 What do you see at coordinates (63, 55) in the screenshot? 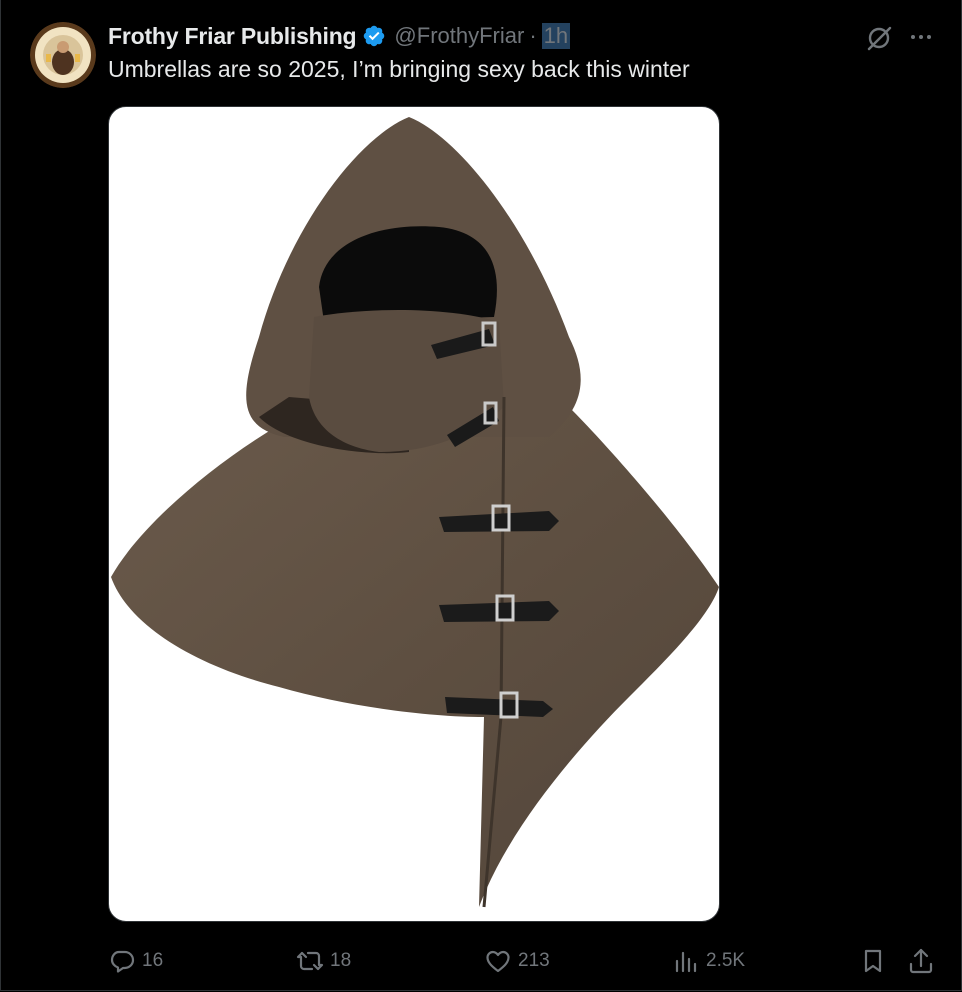
I see `avatar` at bounding box center [63, 55].